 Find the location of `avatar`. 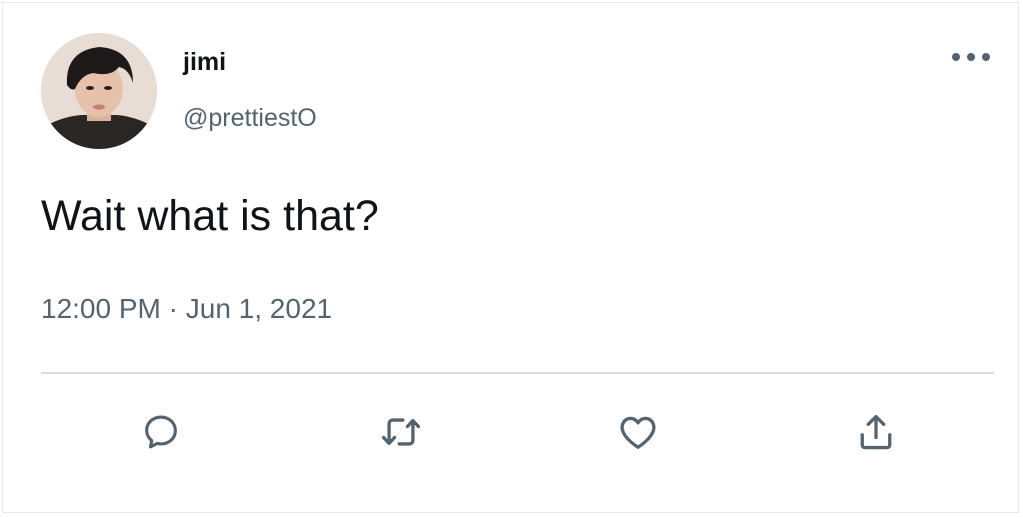

avatar is located at coordinates (99, 91).